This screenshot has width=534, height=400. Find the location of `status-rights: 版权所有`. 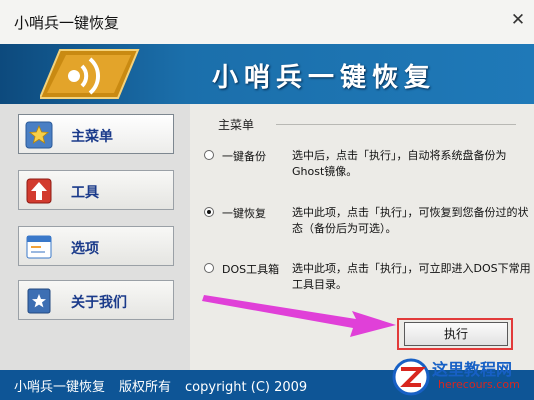

status-rights: 版权所有 is located at coordinates (145, 387).